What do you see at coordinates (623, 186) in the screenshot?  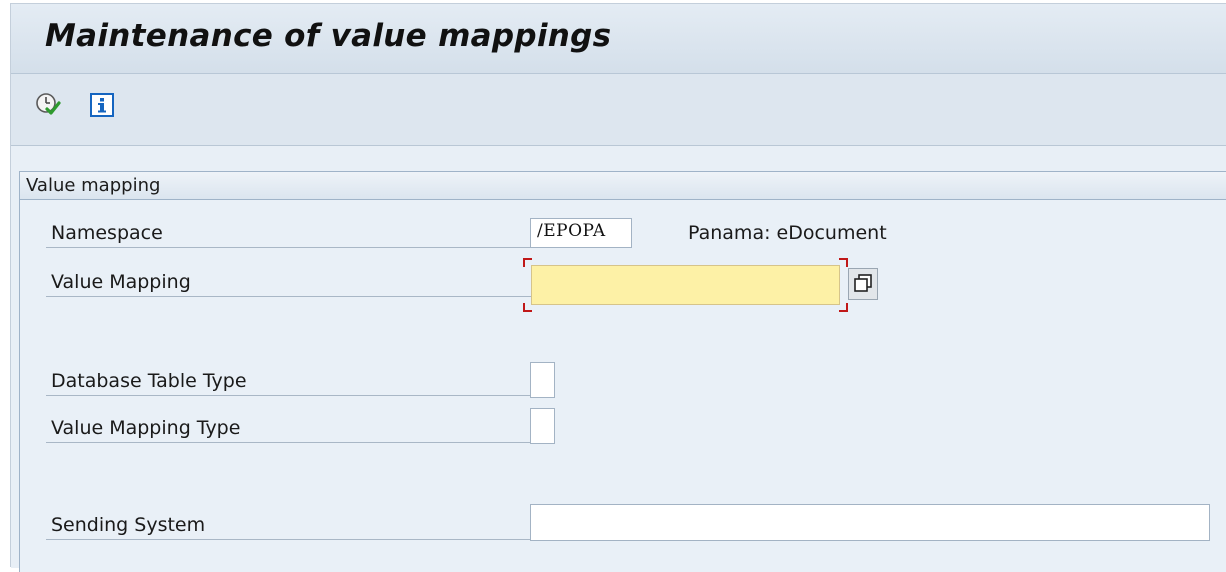 I see `group-title: Value mapping` at bounding box center [623, 186].